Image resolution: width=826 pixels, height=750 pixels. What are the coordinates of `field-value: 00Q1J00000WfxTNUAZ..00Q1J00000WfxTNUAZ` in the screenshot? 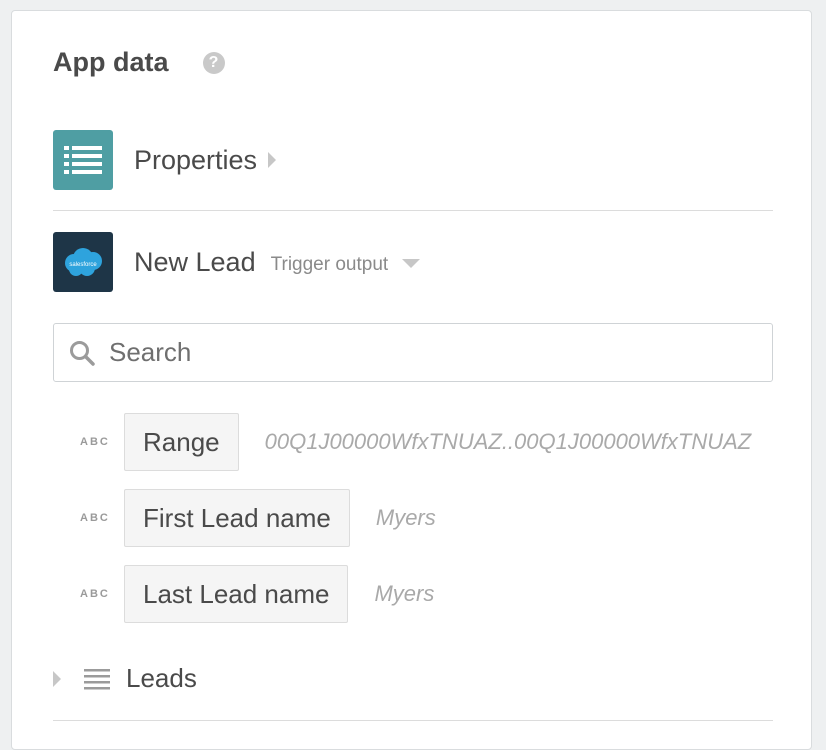 It's located at (508, 441).